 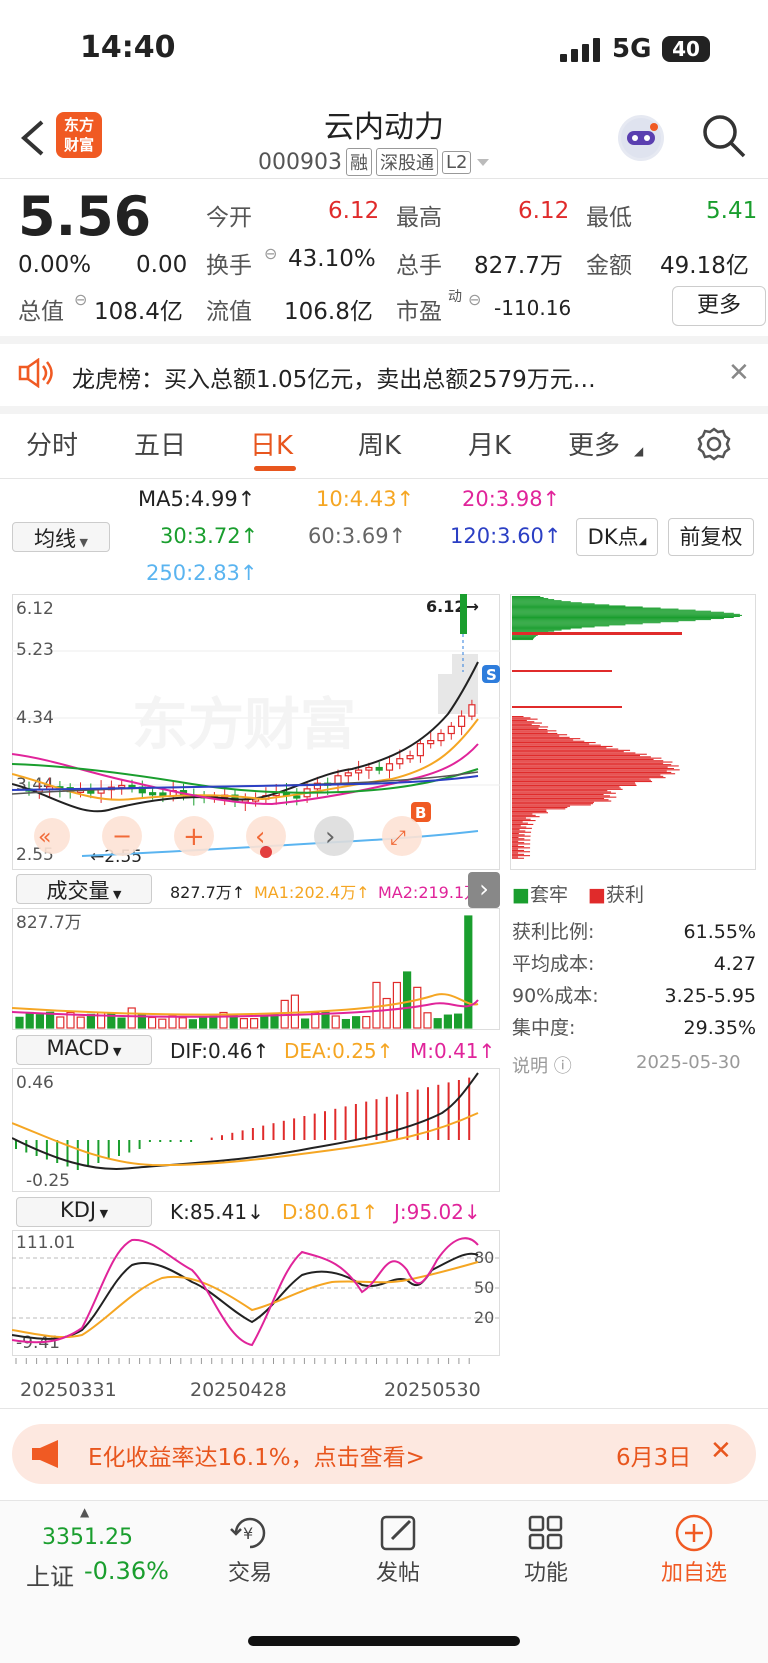 I want to click on rewind-icon: «, so click(x=44, y=837).